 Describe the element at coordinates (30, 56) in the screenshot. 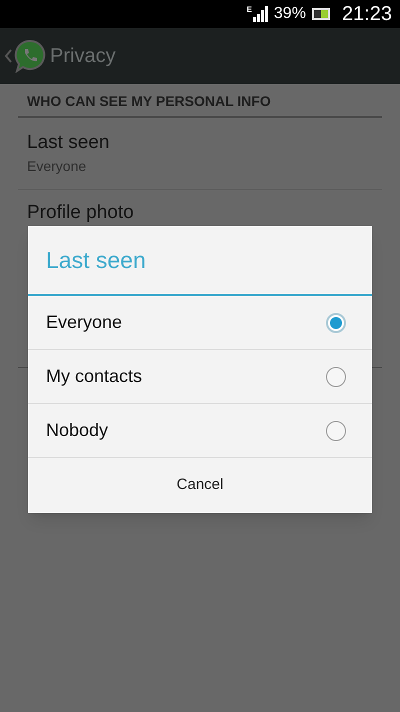

I see `chat-bubble-phone-icon` at that location.